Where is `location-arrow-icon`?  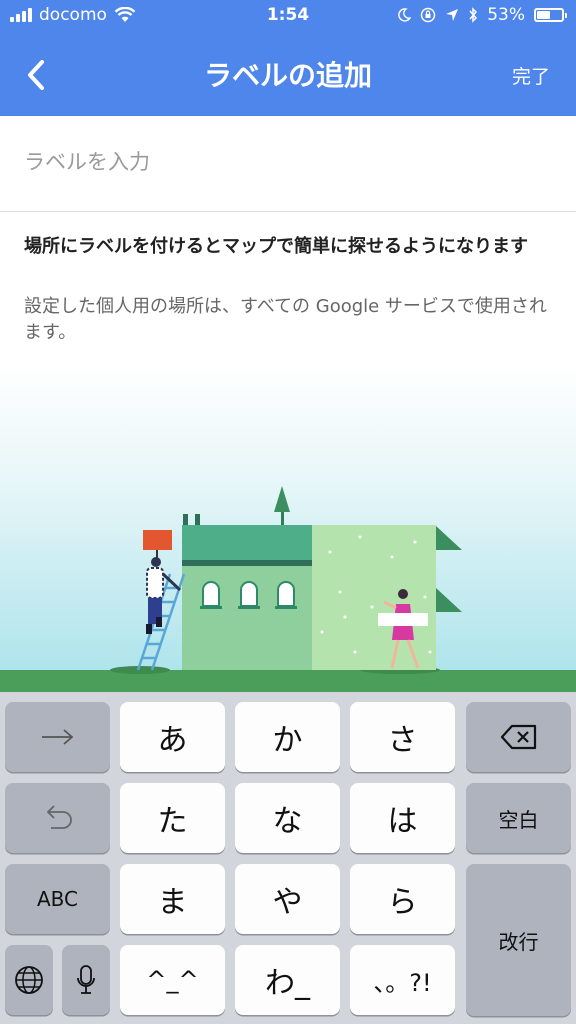 location-arrow-icon is located at coordinates (452, 15).